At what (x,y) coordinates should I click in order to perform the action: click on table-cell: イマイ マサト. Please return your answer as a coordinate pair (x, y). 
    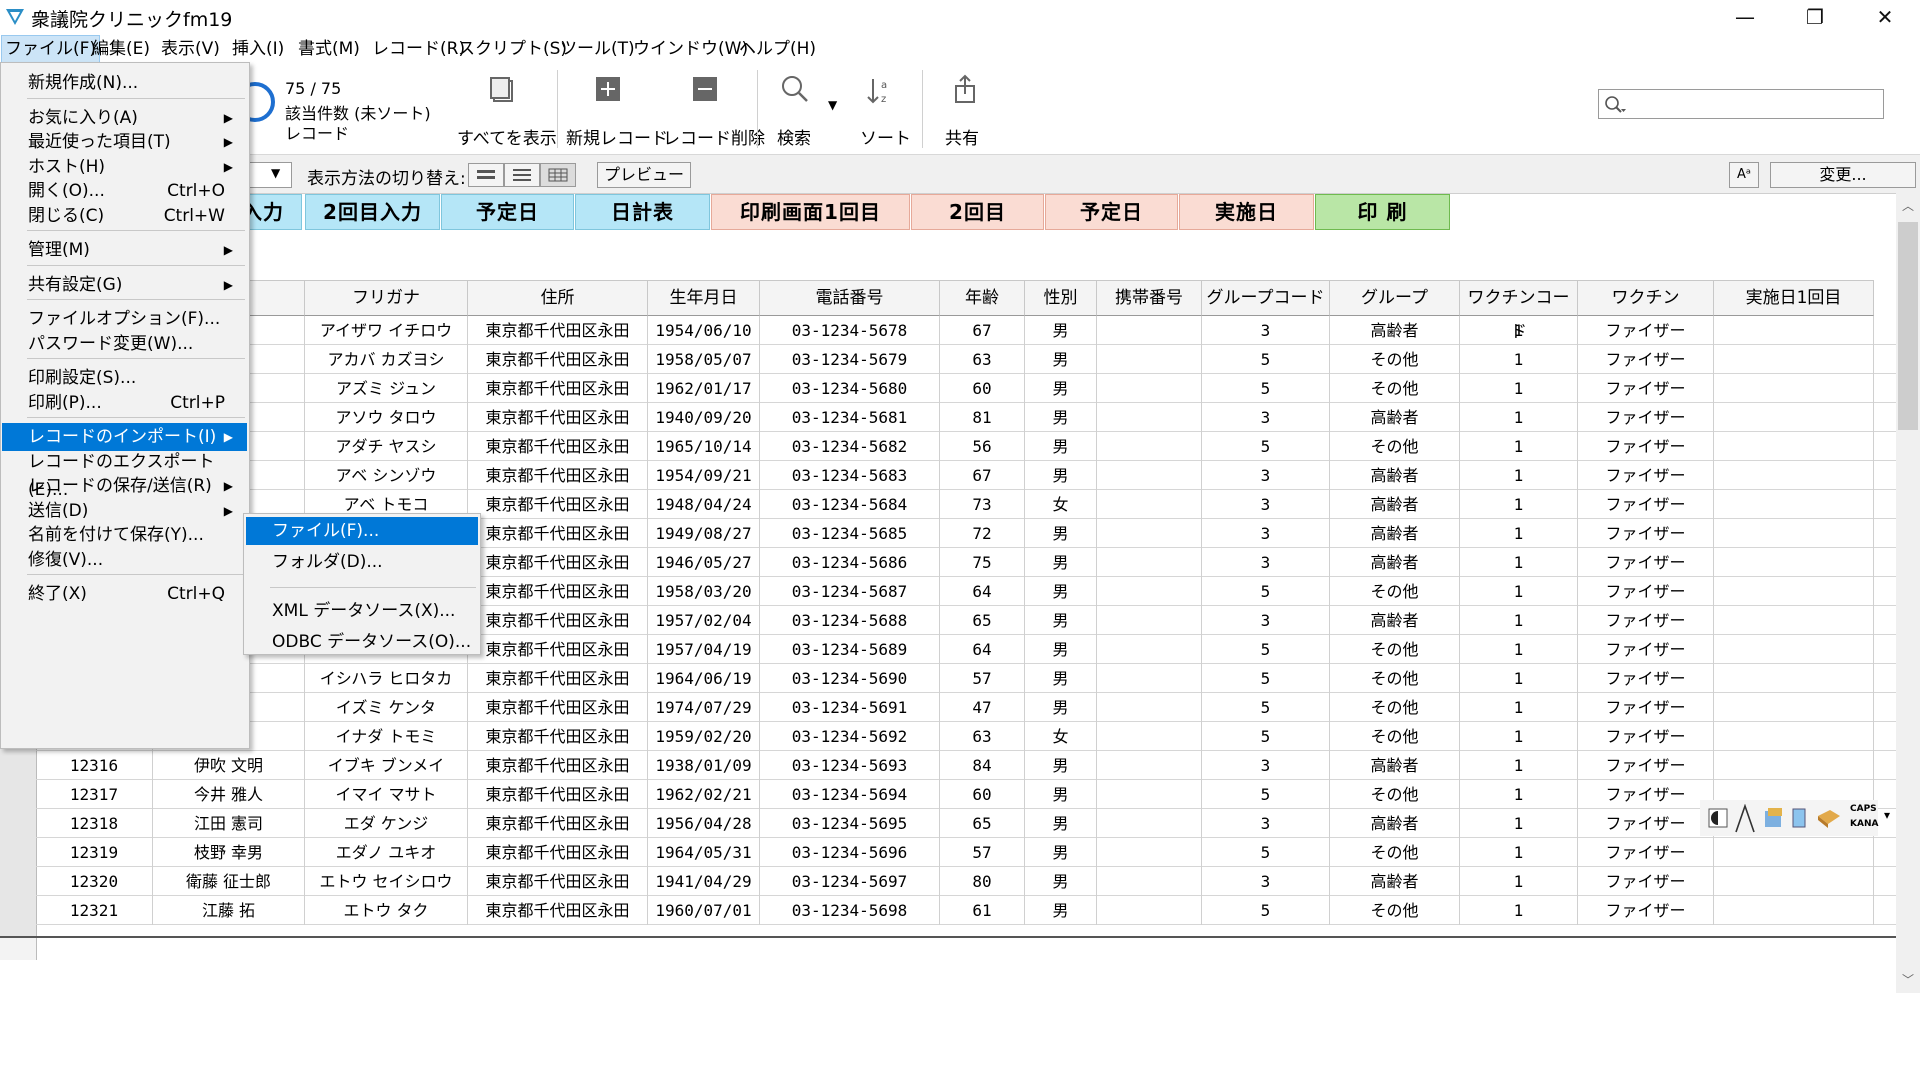
    Looking at the image, I should click on (386, 794).